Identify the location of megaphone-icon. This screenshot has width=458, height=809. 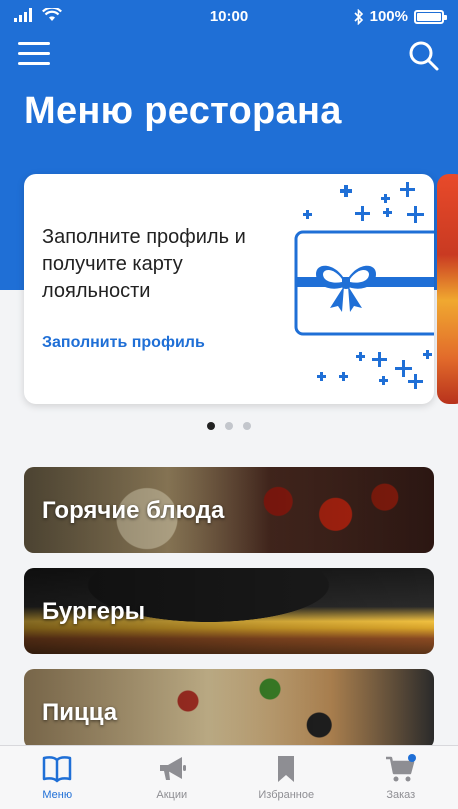
(172, 769).